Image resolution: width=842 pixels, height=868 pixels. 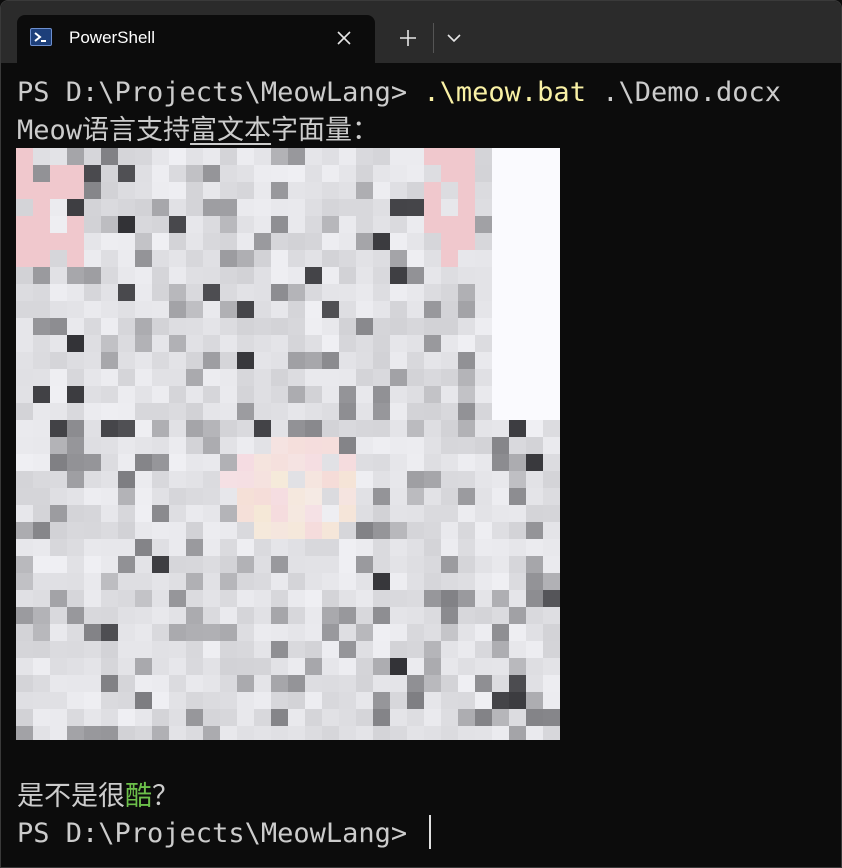 What do you see at coordinates (408, 38) in the screenshot?
I see `plus-icon` at bounding box center [408, 38].